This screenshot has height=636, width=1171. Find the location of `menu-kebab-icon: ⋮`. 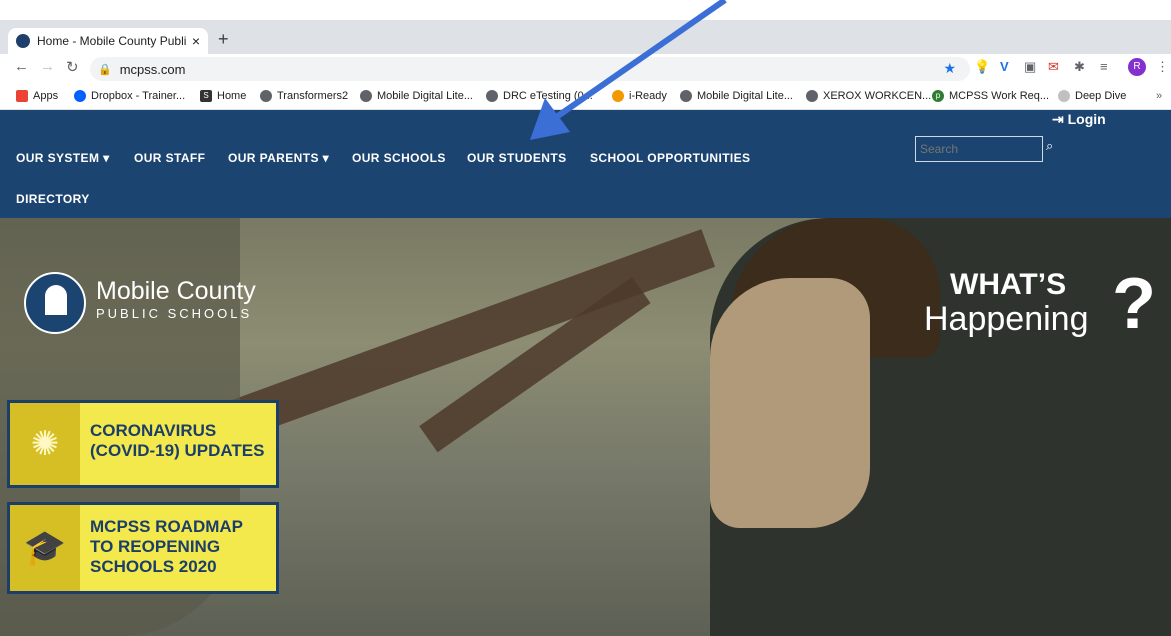

menu-kebab-icon: ⋮ is located at coordinates (1162, 67).